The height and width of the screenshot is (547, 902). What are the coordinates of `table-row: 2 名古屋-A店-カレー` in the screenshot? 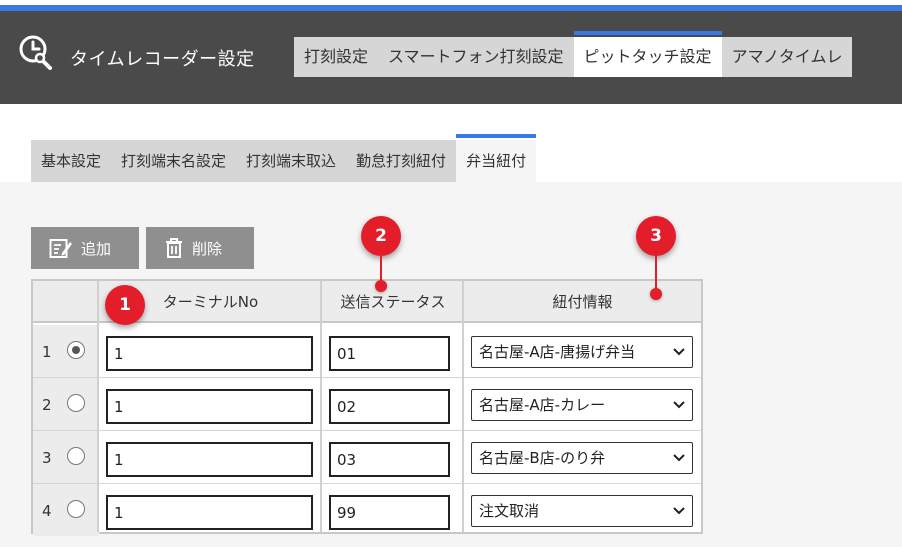 It's located at (367, 404).